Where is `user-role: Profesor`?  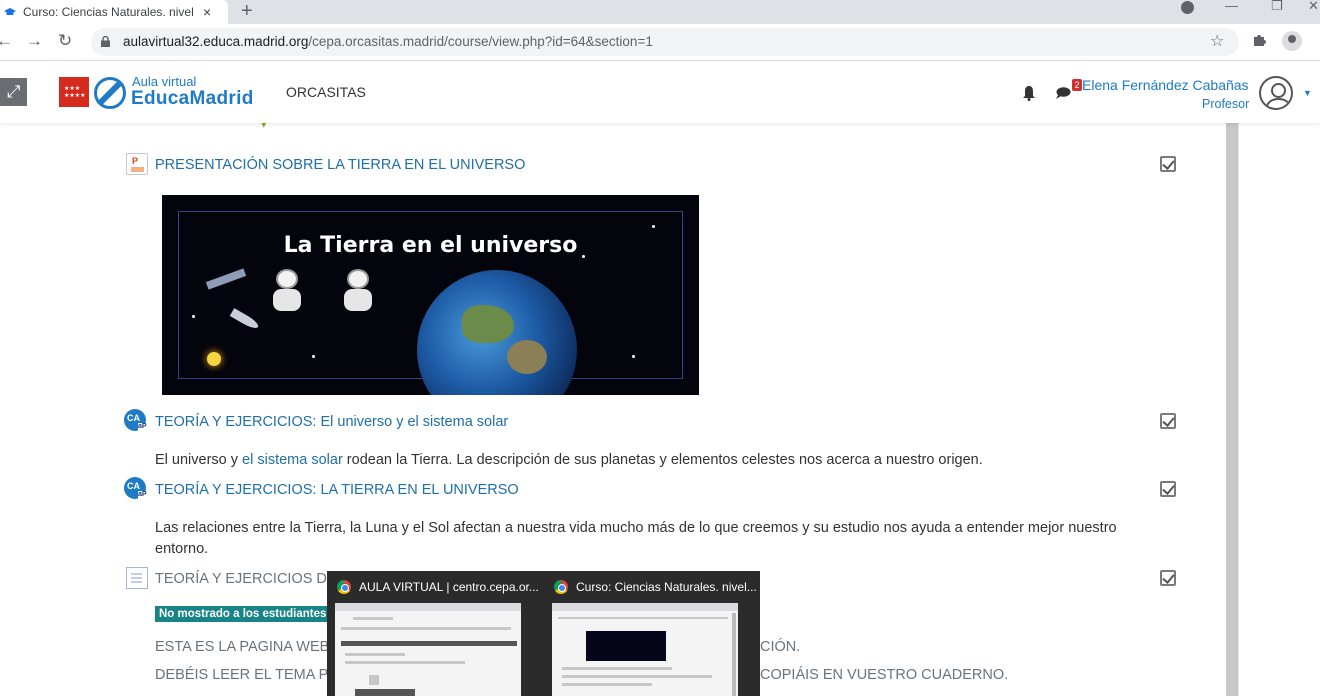 user-role: Profesor is located at coordinates (1226, 104).